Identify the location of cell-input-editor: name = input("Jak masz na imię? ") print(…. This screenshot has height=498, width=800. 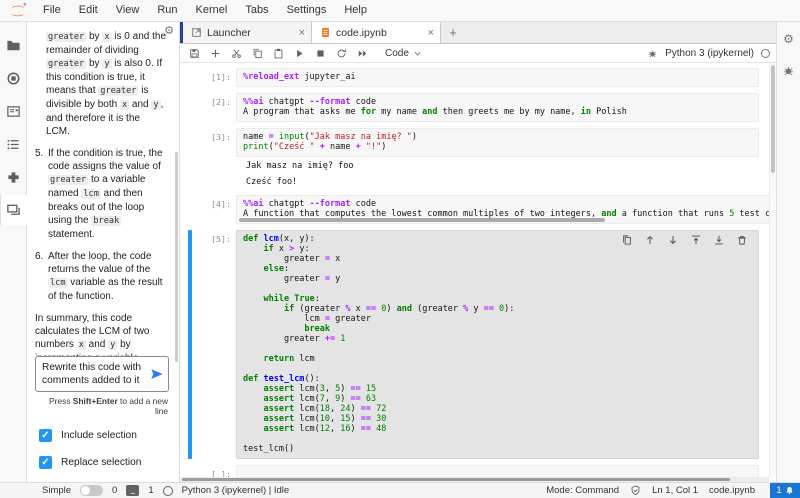
(497, 142).